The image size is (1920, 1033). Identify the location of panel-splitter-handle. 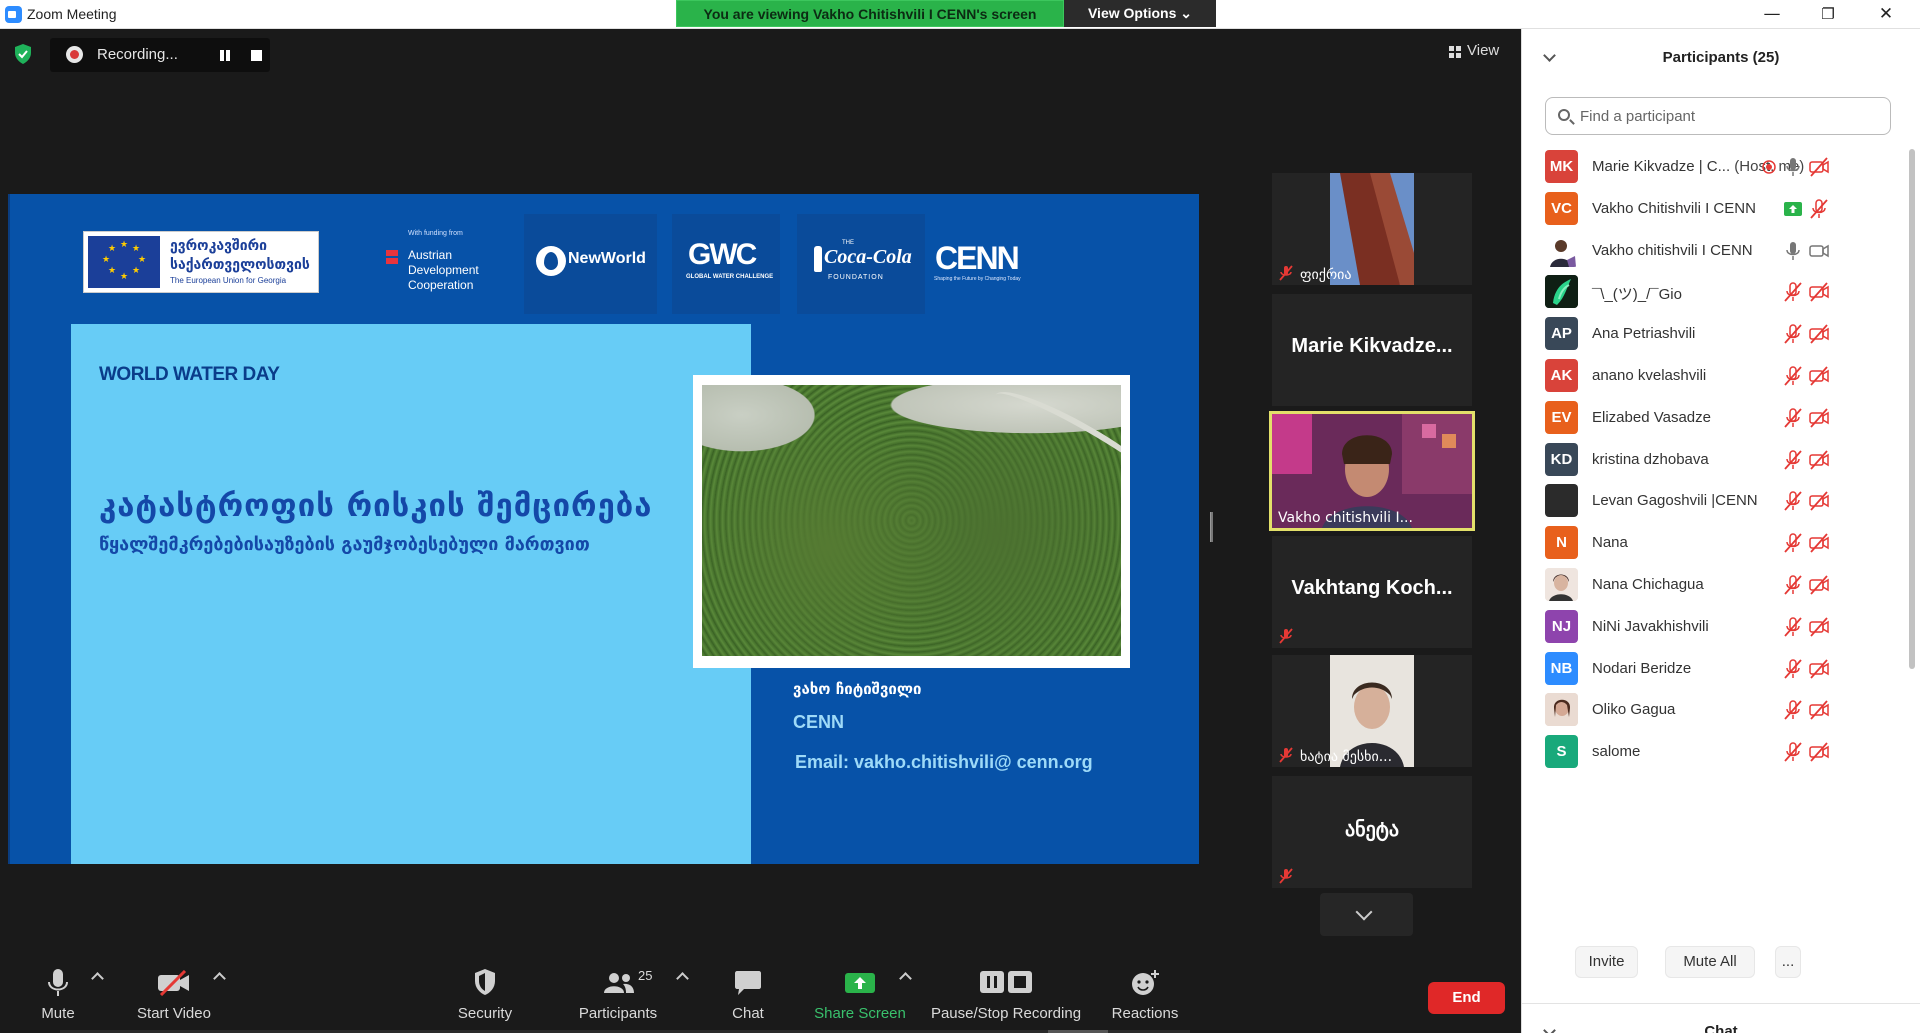
(1211, 527).